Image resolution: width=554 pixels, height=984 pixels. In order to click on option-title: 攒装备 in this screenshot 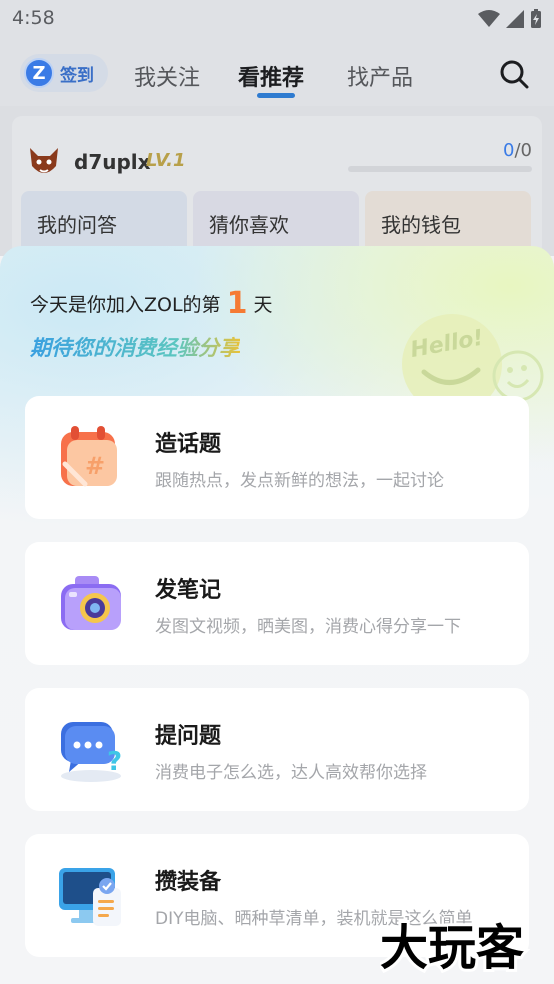, I will do `click(188, 882)`.